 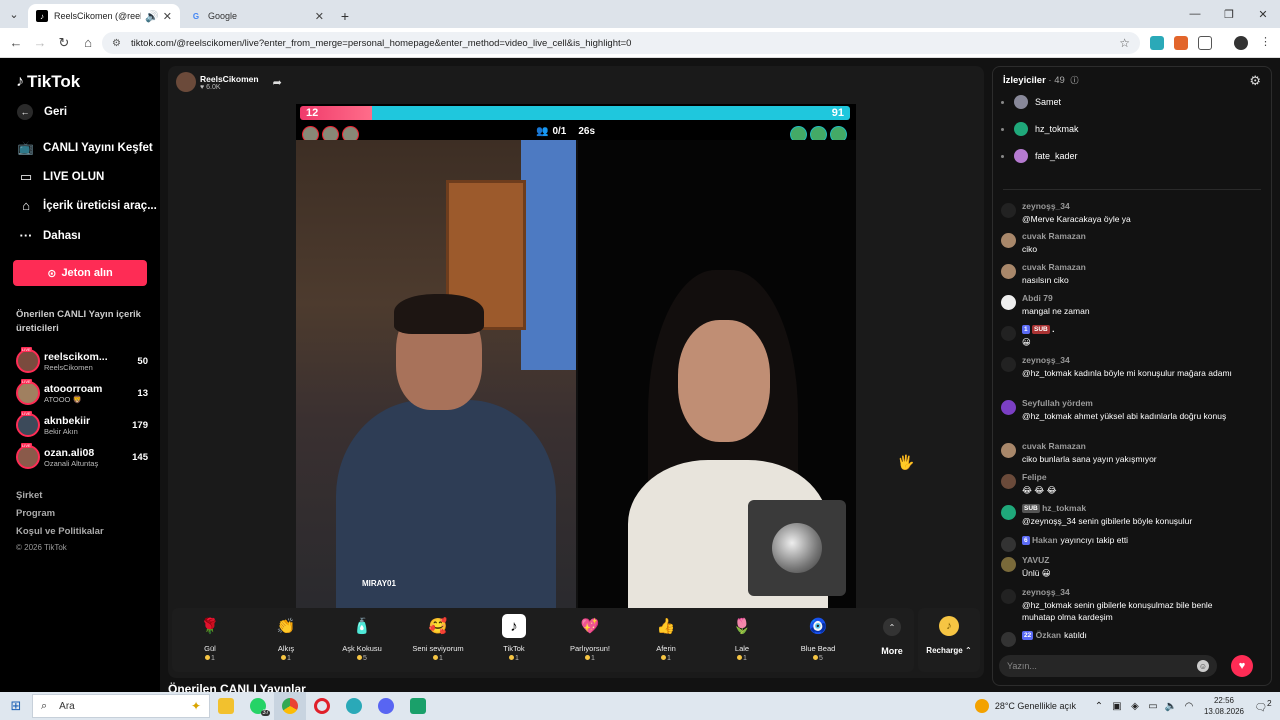 What do you see at coordinates (54, 81) in the screenshot?
I see `logo-text: TikTok` at bounding box center [54, 81].